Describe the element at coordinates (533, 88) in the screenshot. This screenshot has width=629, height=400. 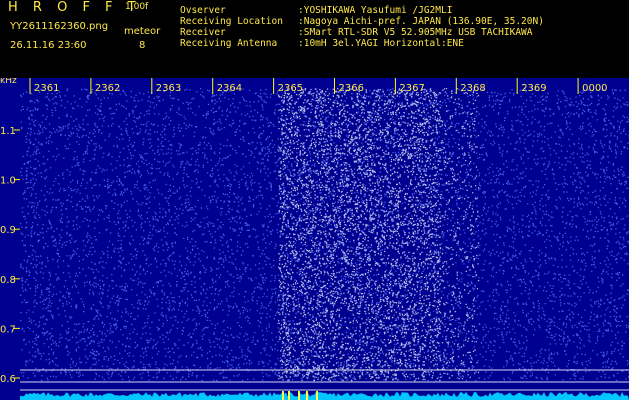
I see `time-label: 2369` at that location.